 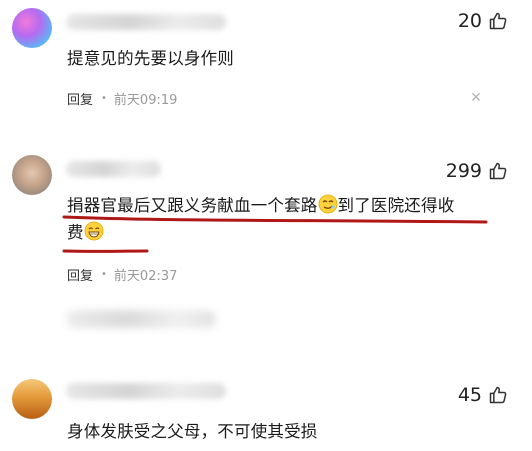 What do you see at coordinates (94, 231) in the screenshot?
I see `grin-emoji` at bounding box center [94, 231].